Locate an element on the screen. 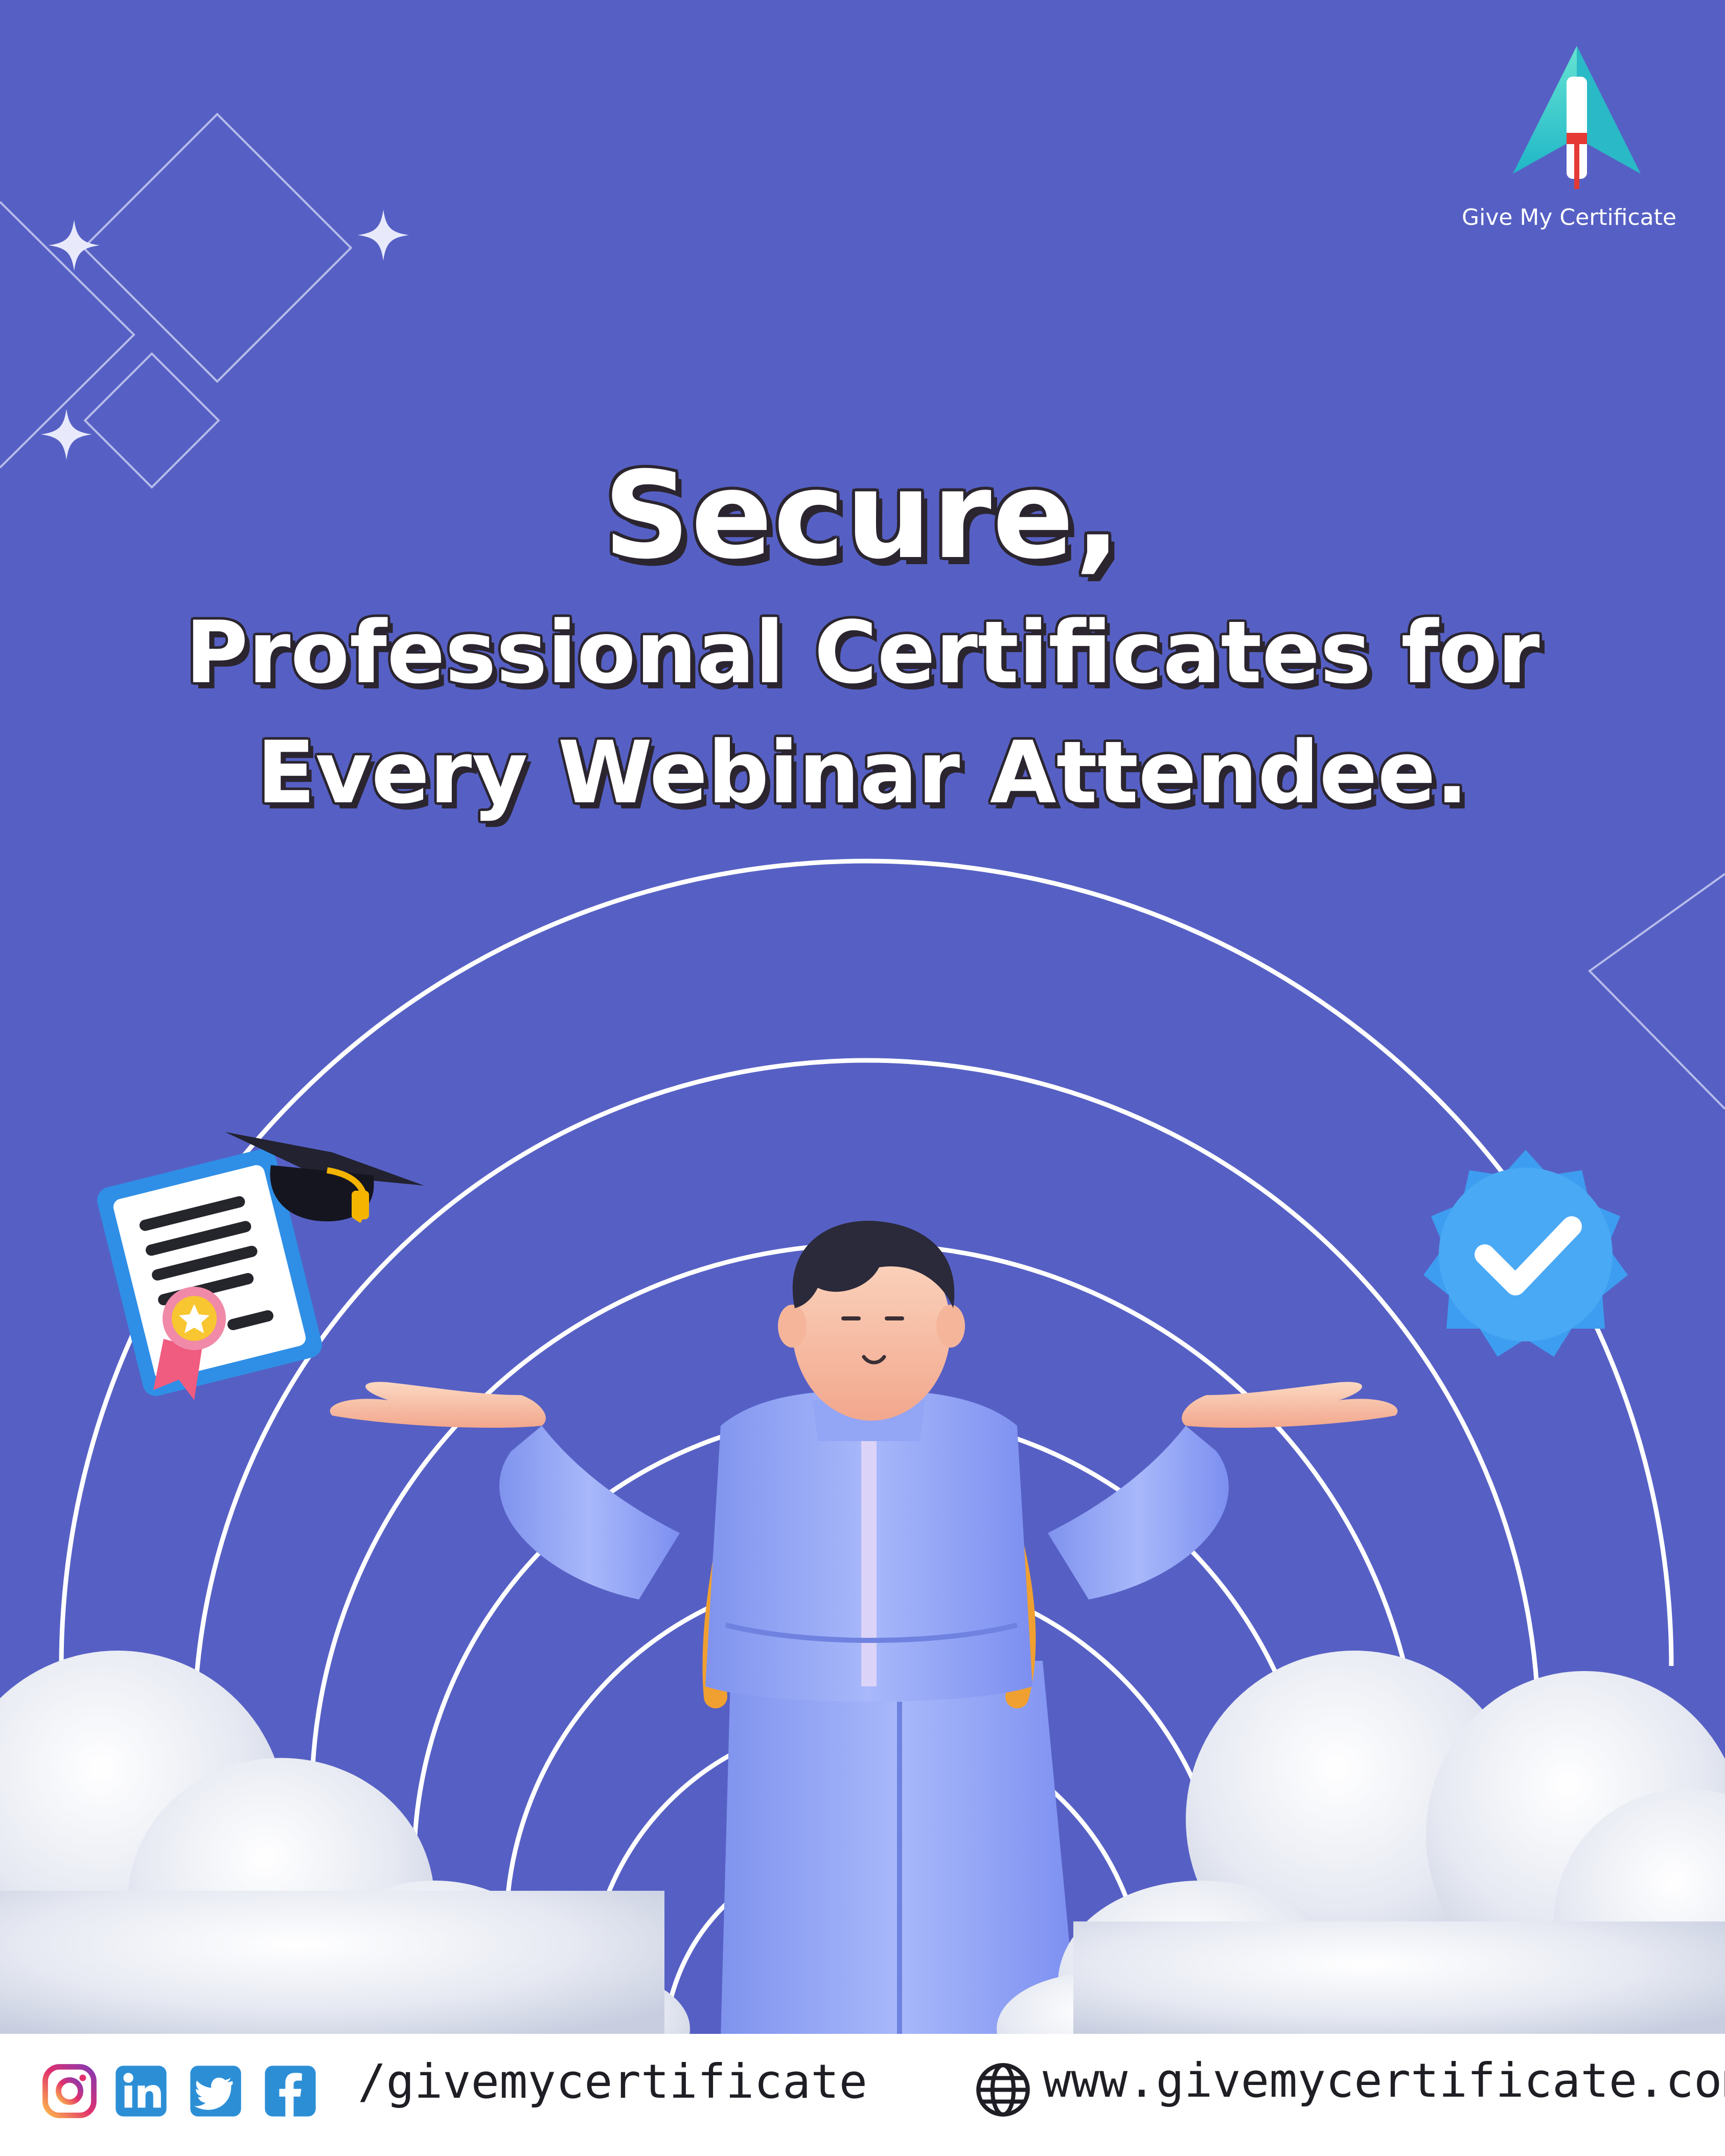  decorative-chevron is located at coordinates (1656, 992).